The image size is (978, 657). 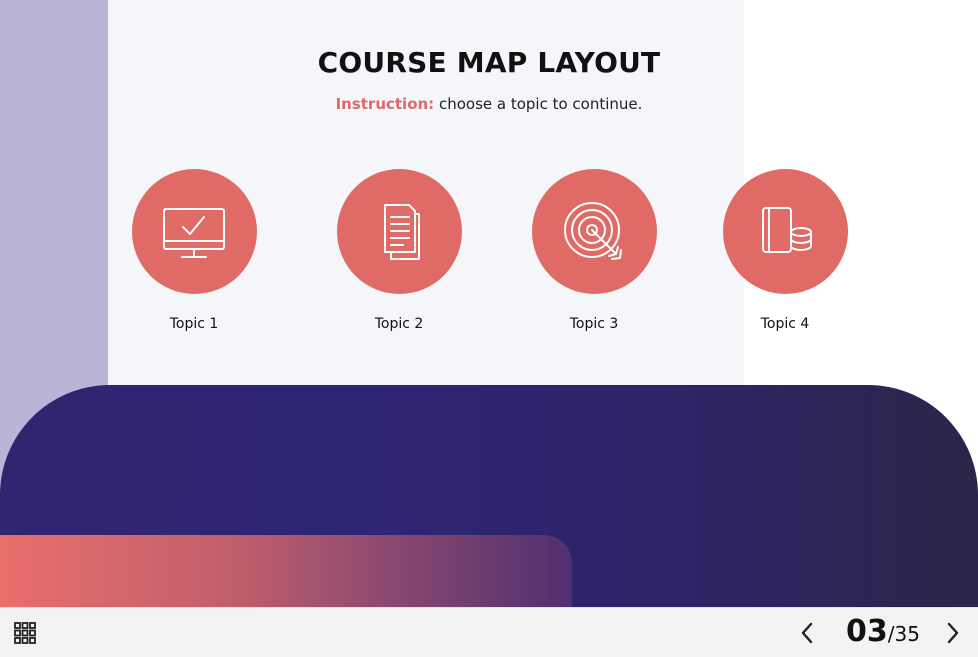 I want to click on next-page-button, so click(x=952, y=633).